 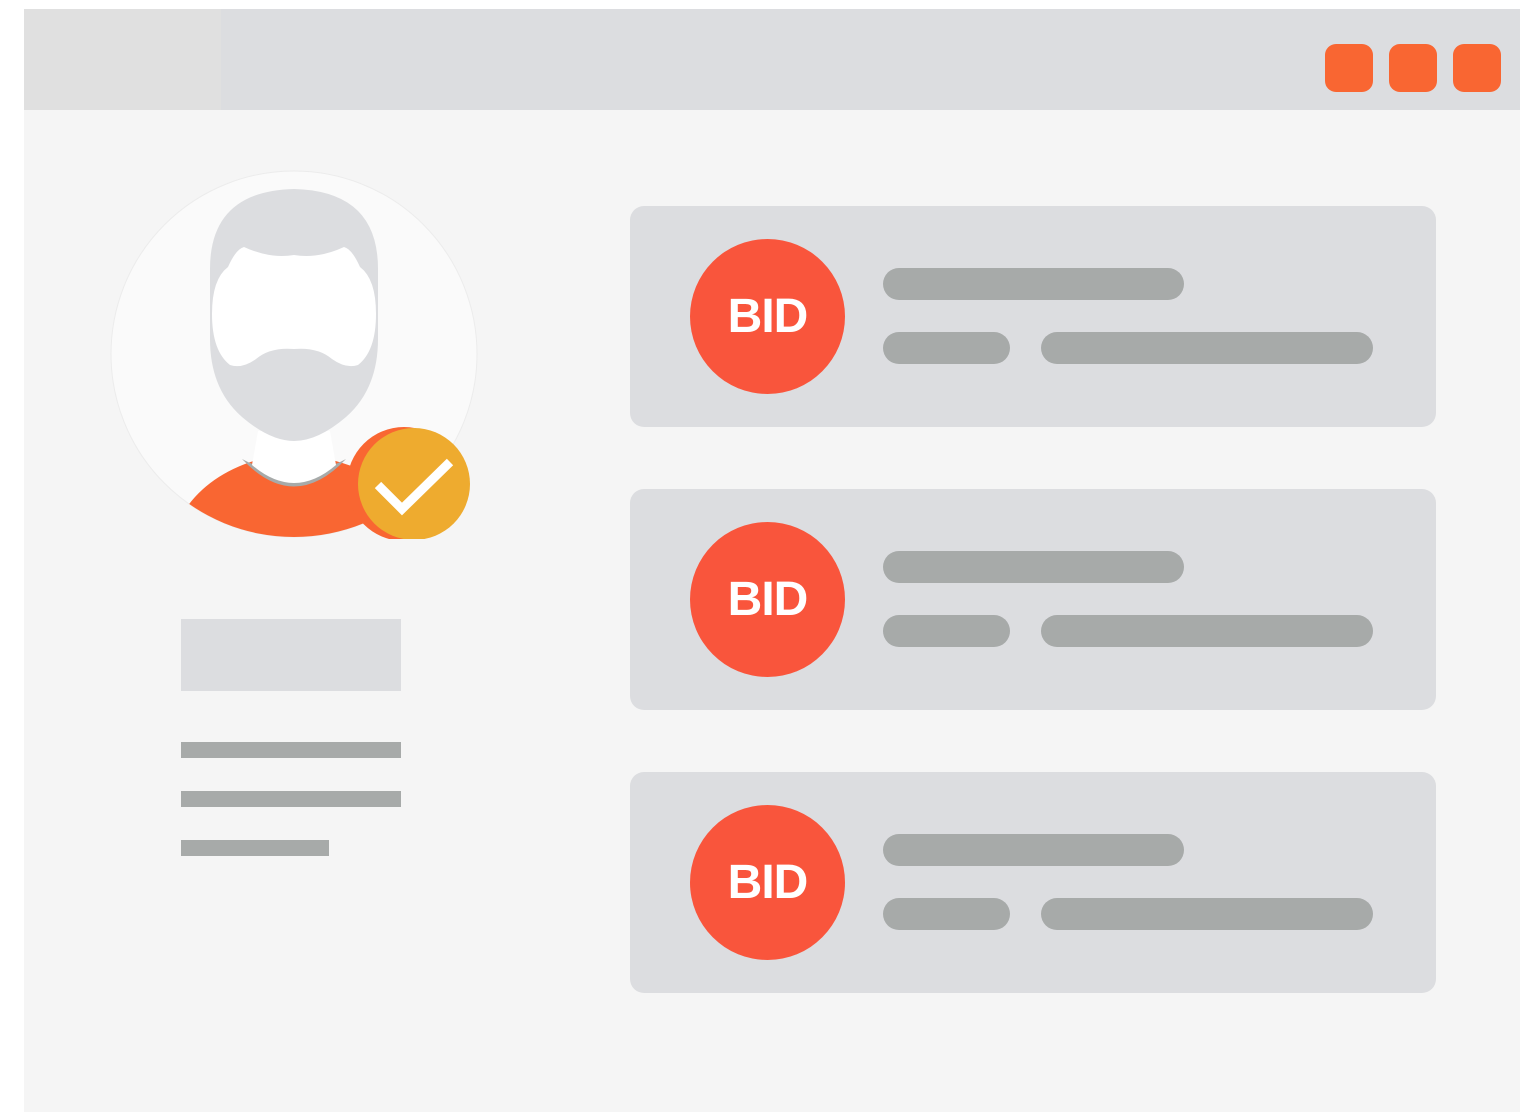 I want to click on bid-card-2: BID, so click(x=1033, y=599).